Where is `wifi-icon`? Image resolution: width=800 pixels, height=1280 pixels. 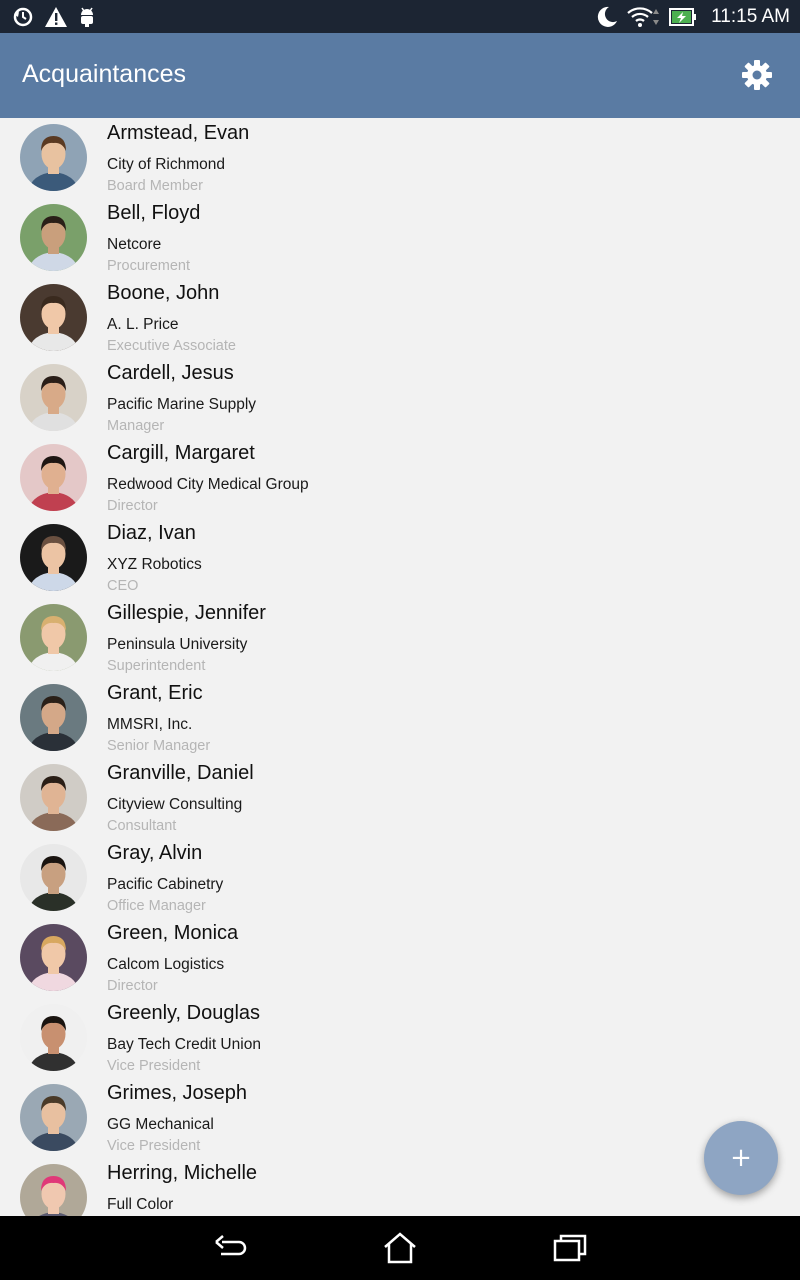 wifi-icon is located at coordinates (643, 17).